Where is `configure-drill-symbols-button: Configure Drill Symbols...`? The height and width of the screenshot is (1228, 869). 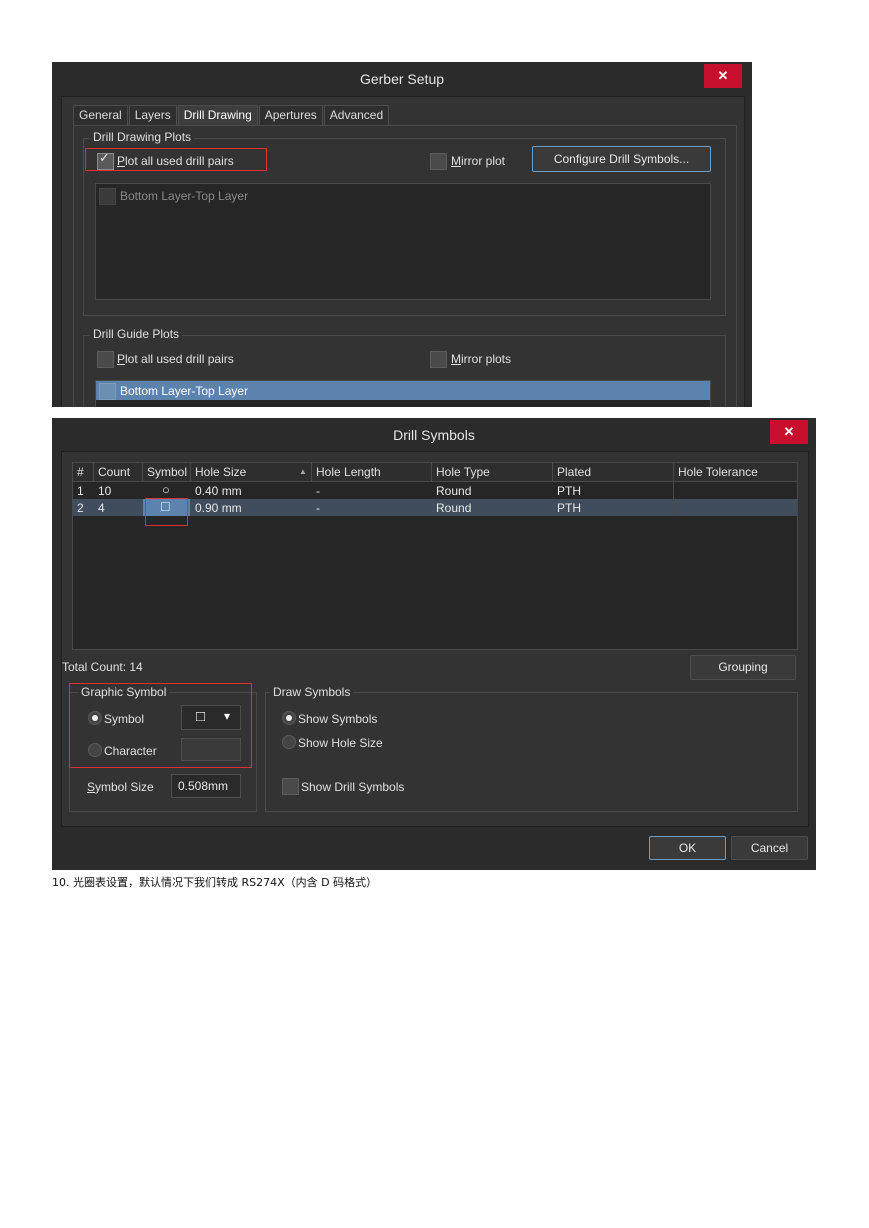 configure-drill-symbols-button: Configure Drill Symbols... is located at coordinates (621, 159).